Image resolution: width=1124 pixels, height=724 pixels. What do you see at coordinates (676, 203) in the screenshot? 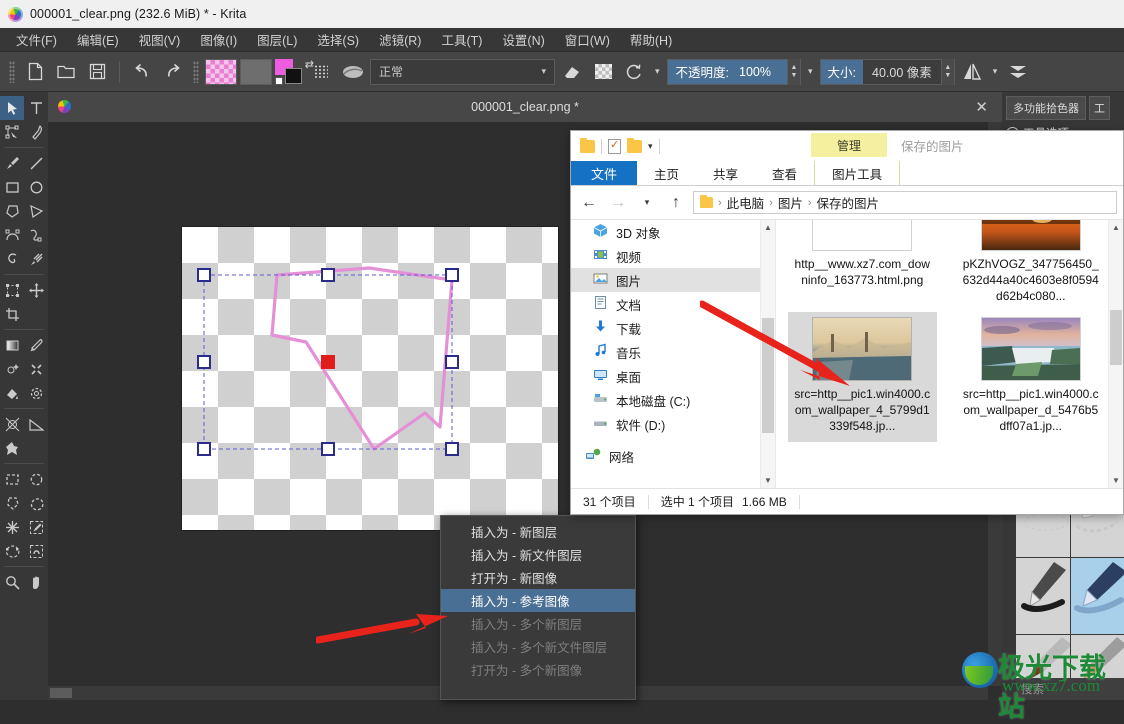
I see `up-arrow-icon: ↑` at bounding box center [676, 203].